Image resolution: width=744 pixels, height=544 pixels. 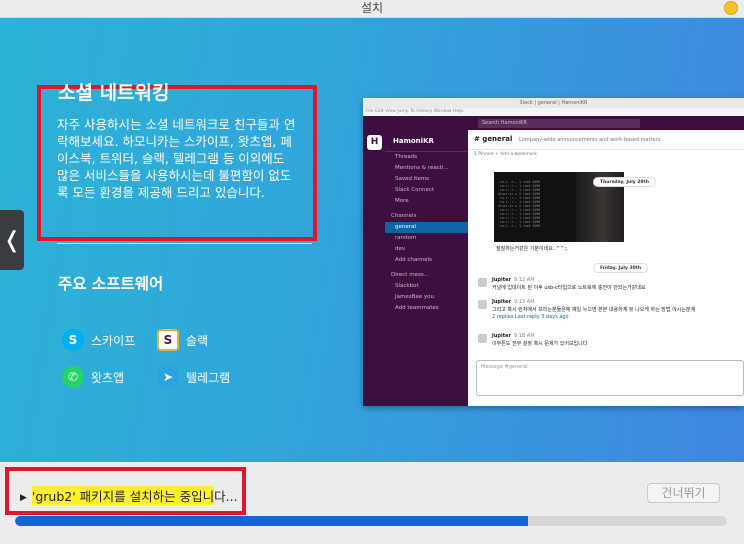 I want to click on message: Jupiter 9:18 AM 이무튼도 전부 설정 혹시 문제가 있어보입니다, so click(x=540, y=340).